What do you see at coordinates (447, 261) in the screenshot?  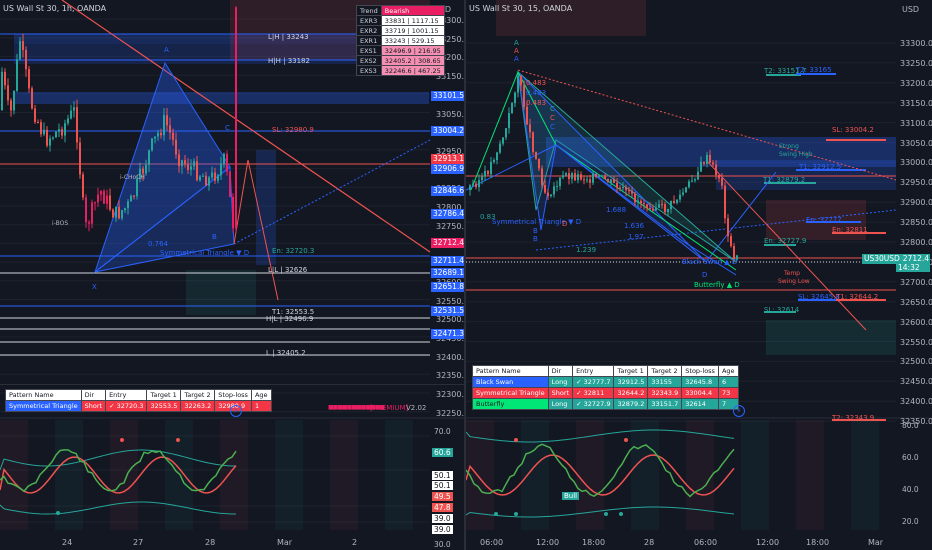 I see `price-tag: 32711.4` at bounding box center [447, 261].